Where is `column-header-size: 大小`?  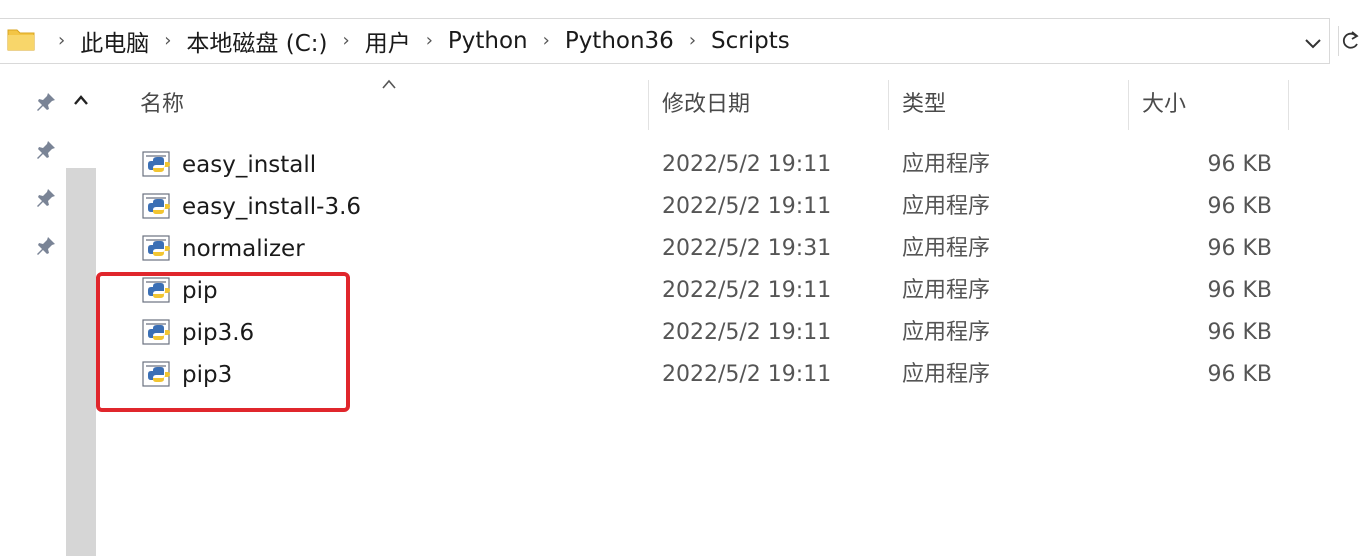 column-header-size: 大小 is located at coordinates (1164, 105).